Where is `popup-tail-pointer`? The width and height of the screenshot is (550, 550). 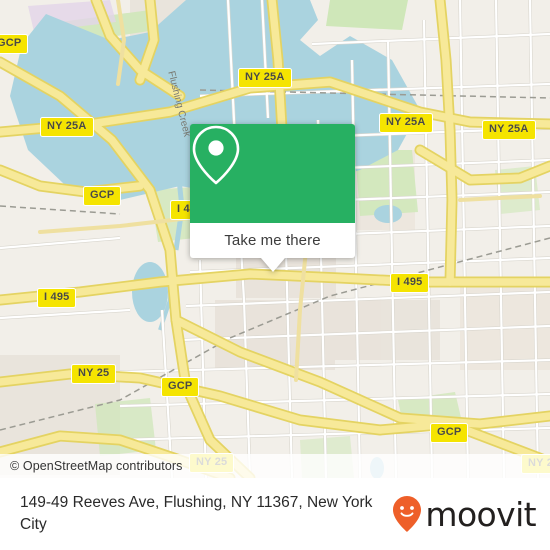
popup-tail-pointer is located at coordinates (272, 265).